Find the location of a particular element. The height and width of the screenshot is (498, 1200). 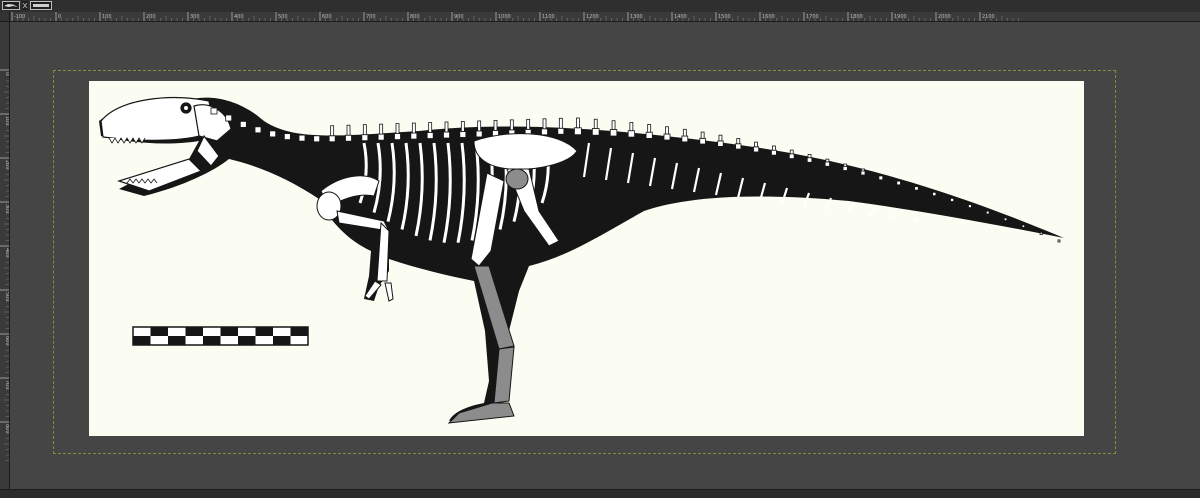

ruler-label: 100 is located at coordinates (107, 17).